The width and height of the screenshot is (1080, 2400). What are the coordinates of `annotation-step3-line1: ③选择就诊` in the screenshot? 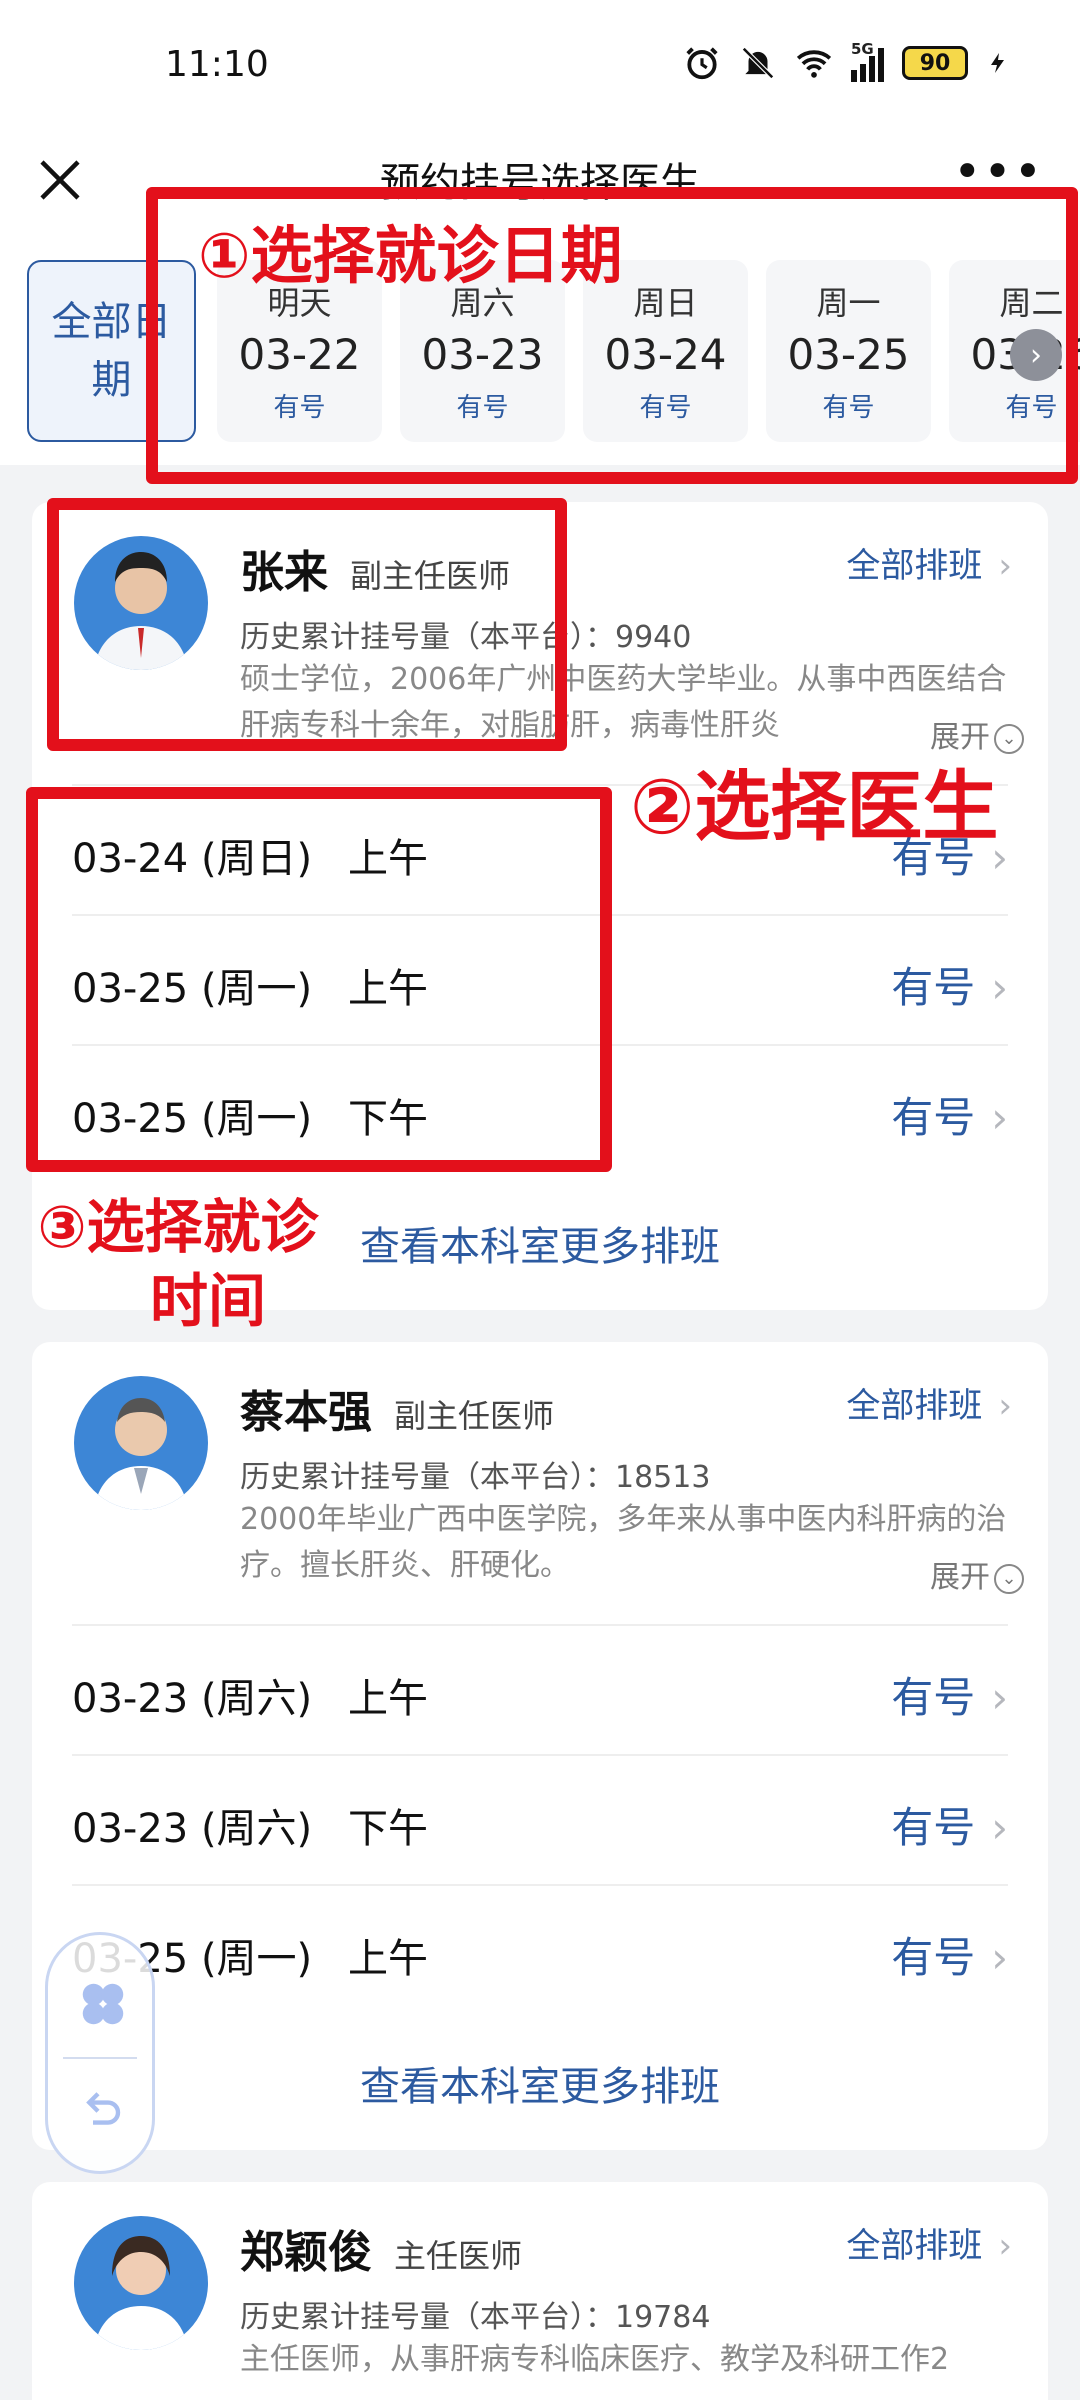 It's located at (178, 1227).